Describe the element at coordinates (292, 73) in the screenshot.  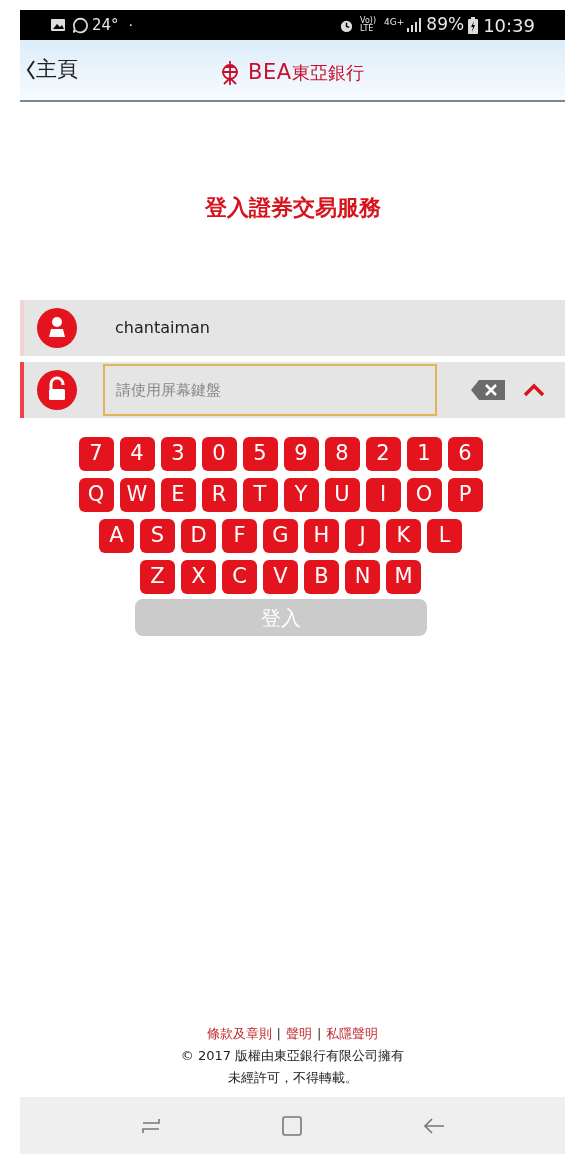
I see `bank-logo: BEA東亞銀行` at that location.